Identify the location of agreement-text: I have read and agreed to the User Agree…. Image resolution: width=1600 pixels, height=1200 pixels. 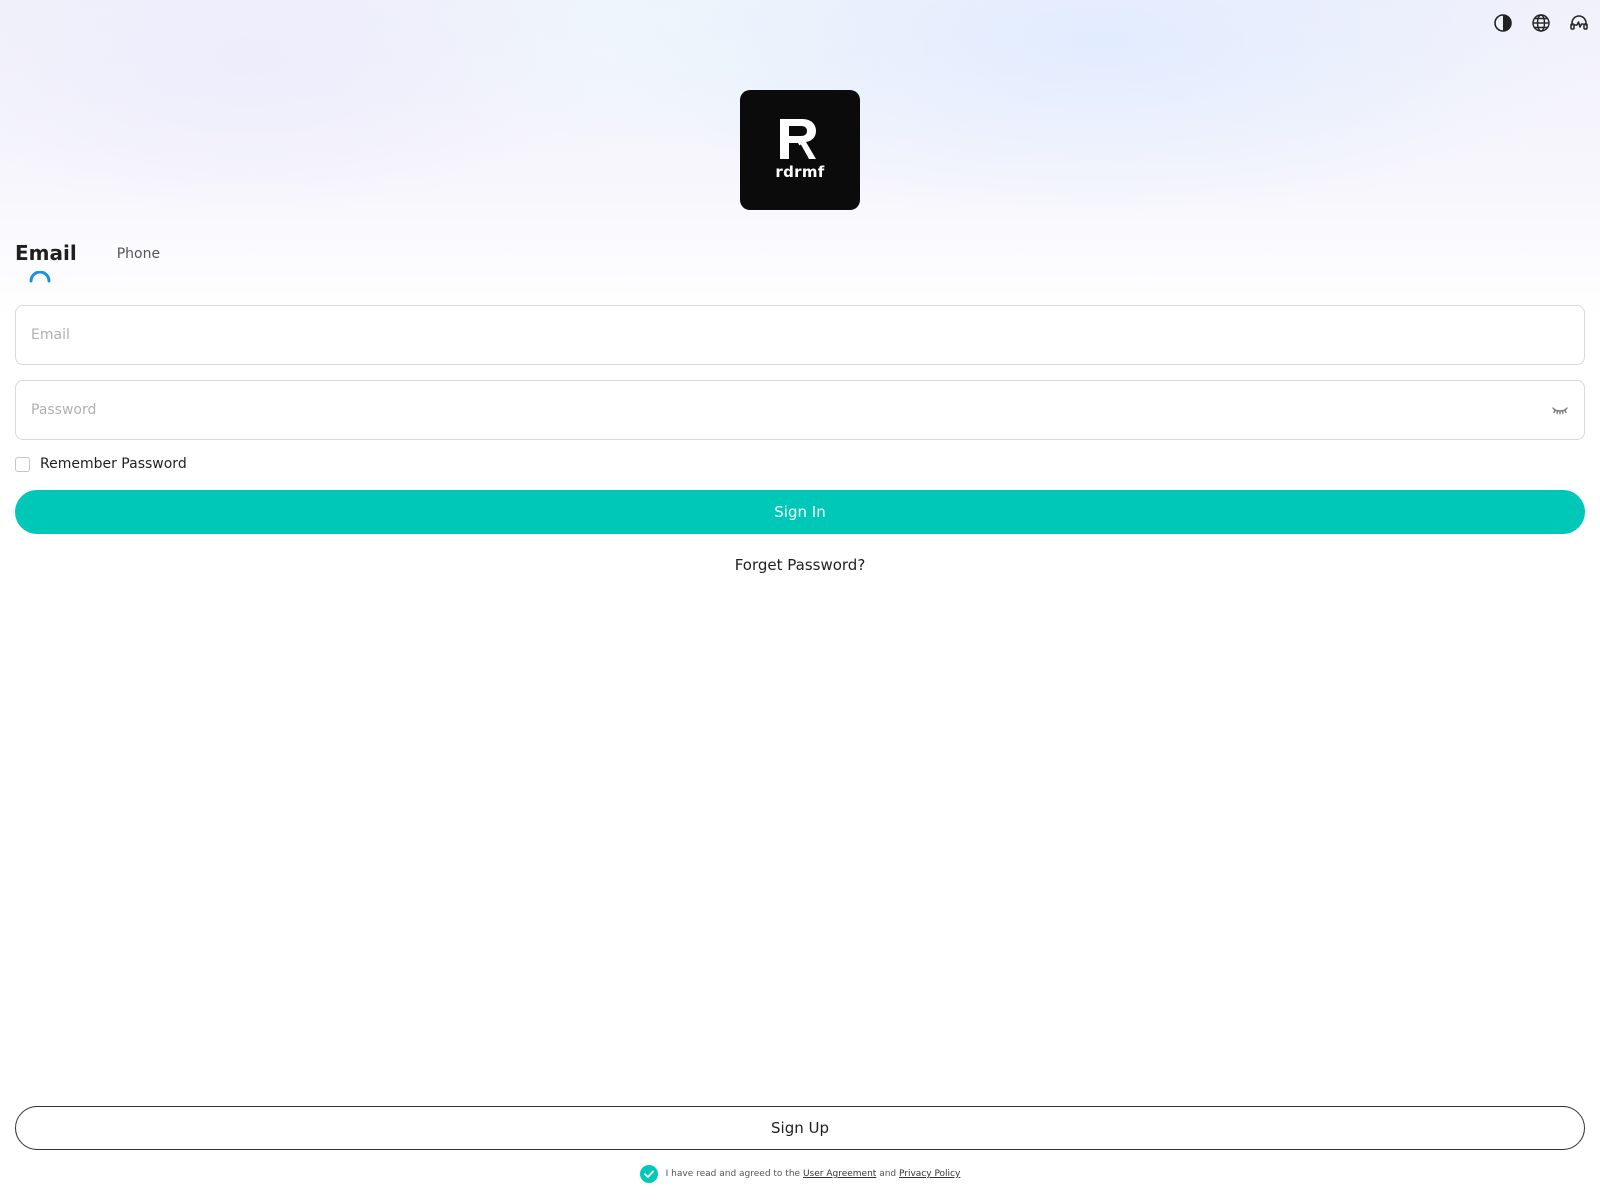
(813, 1174).